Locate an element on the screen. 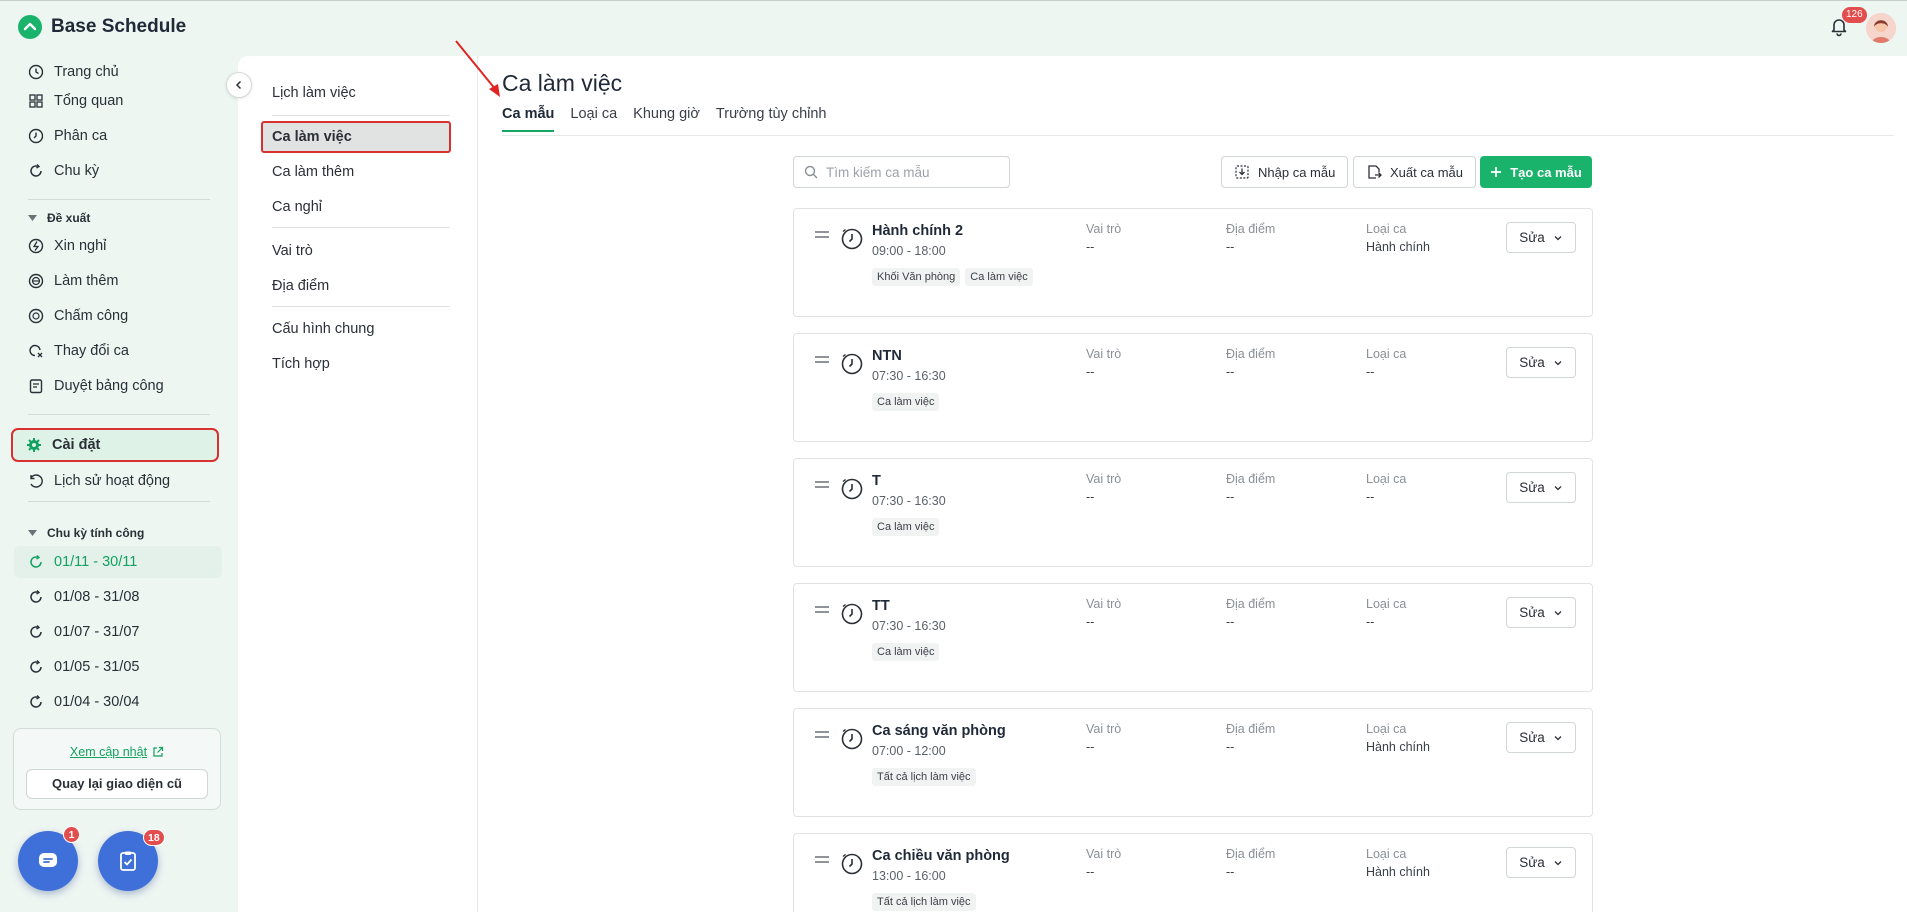 Image resolution: width=1907 pixels, height=912 pixels. sidebar-item-home: Trang chủ is located at coordinates (118, 72).